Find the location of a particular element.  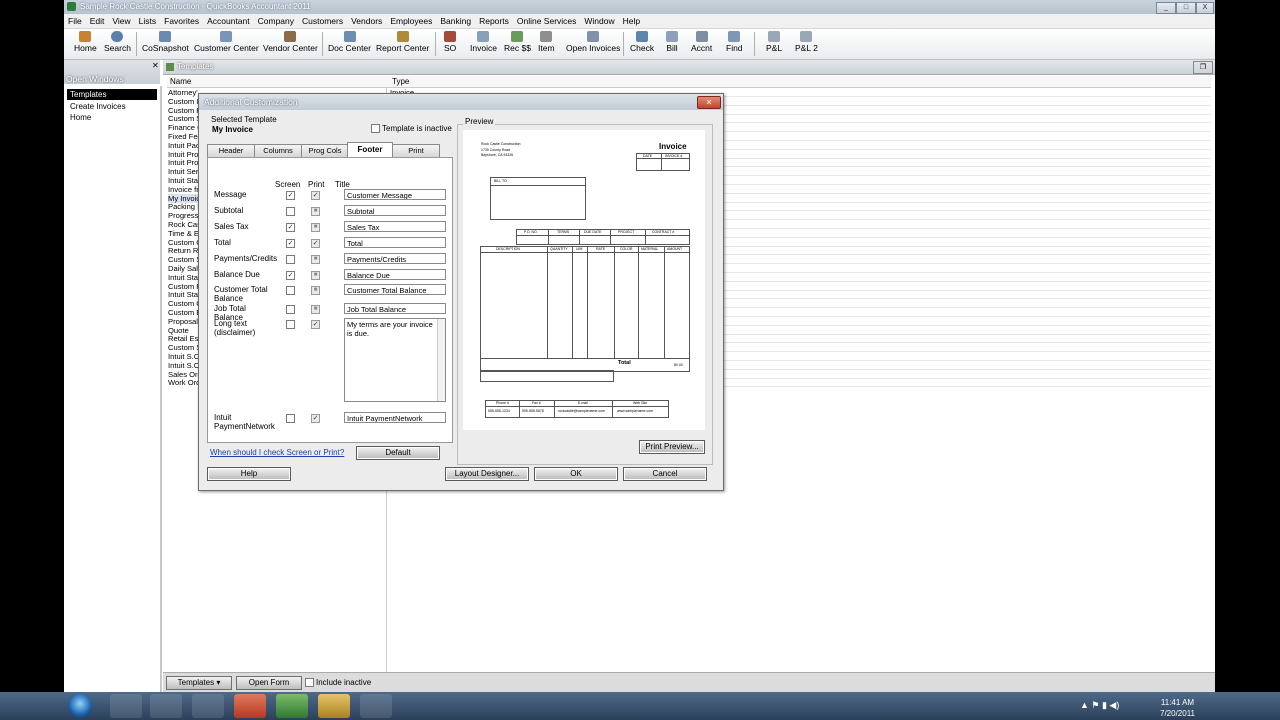

toolbar-home: Home is located at coordinates (85, 44).